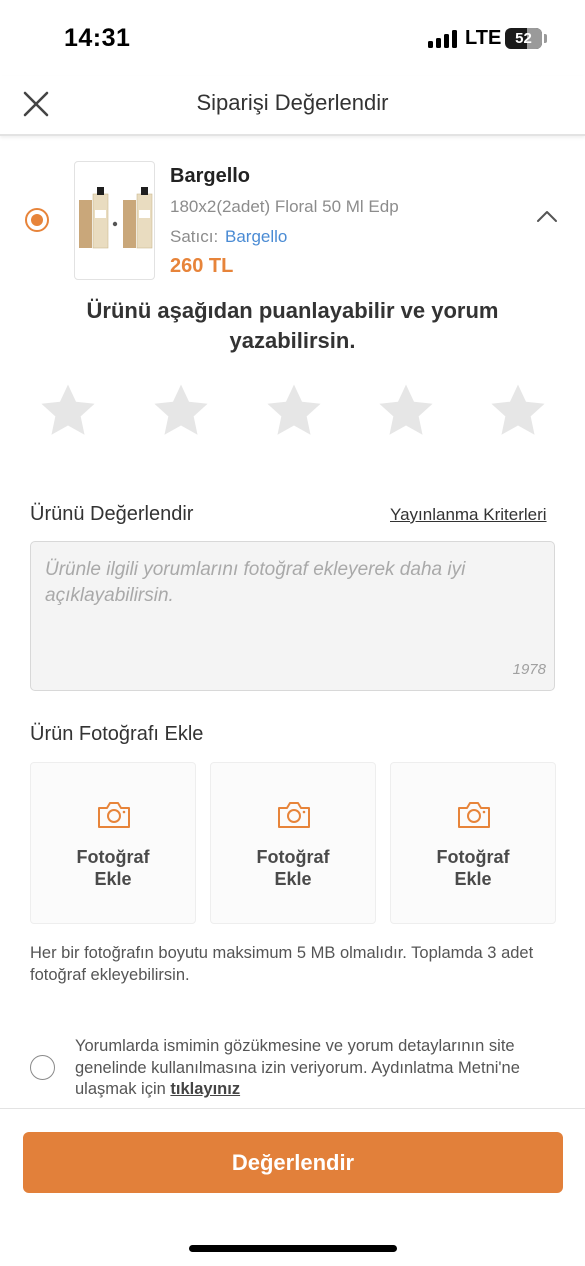 The image size is (585, 1266). Describe the element at coordinates (114, 220) in the screenshot. I see `product-image` at that location.